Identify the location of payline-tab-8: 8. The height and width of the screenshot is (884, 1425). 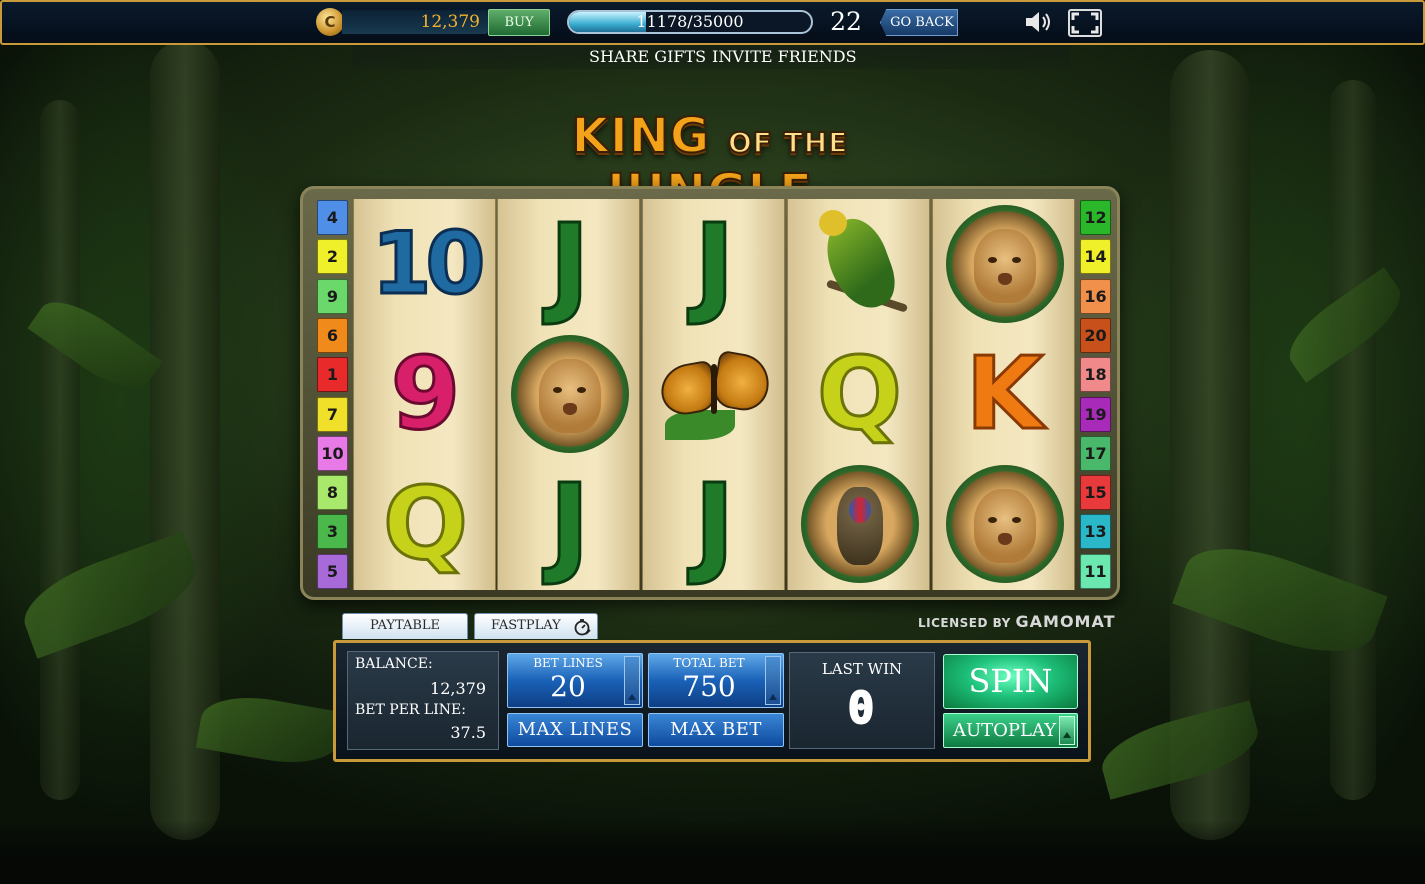
(332, 493).